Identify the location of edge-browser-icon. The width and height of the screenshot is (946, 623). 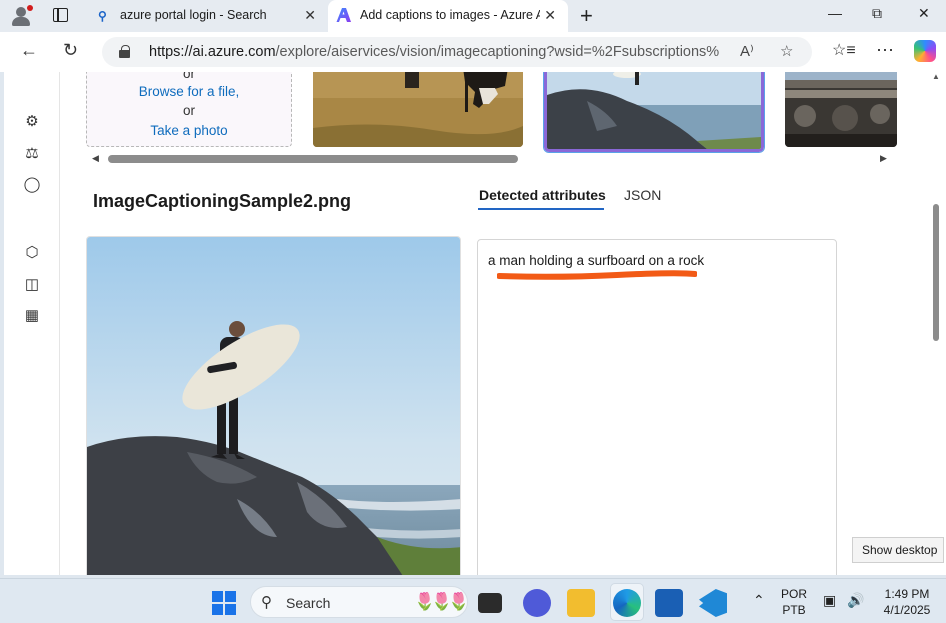
(627, 603).